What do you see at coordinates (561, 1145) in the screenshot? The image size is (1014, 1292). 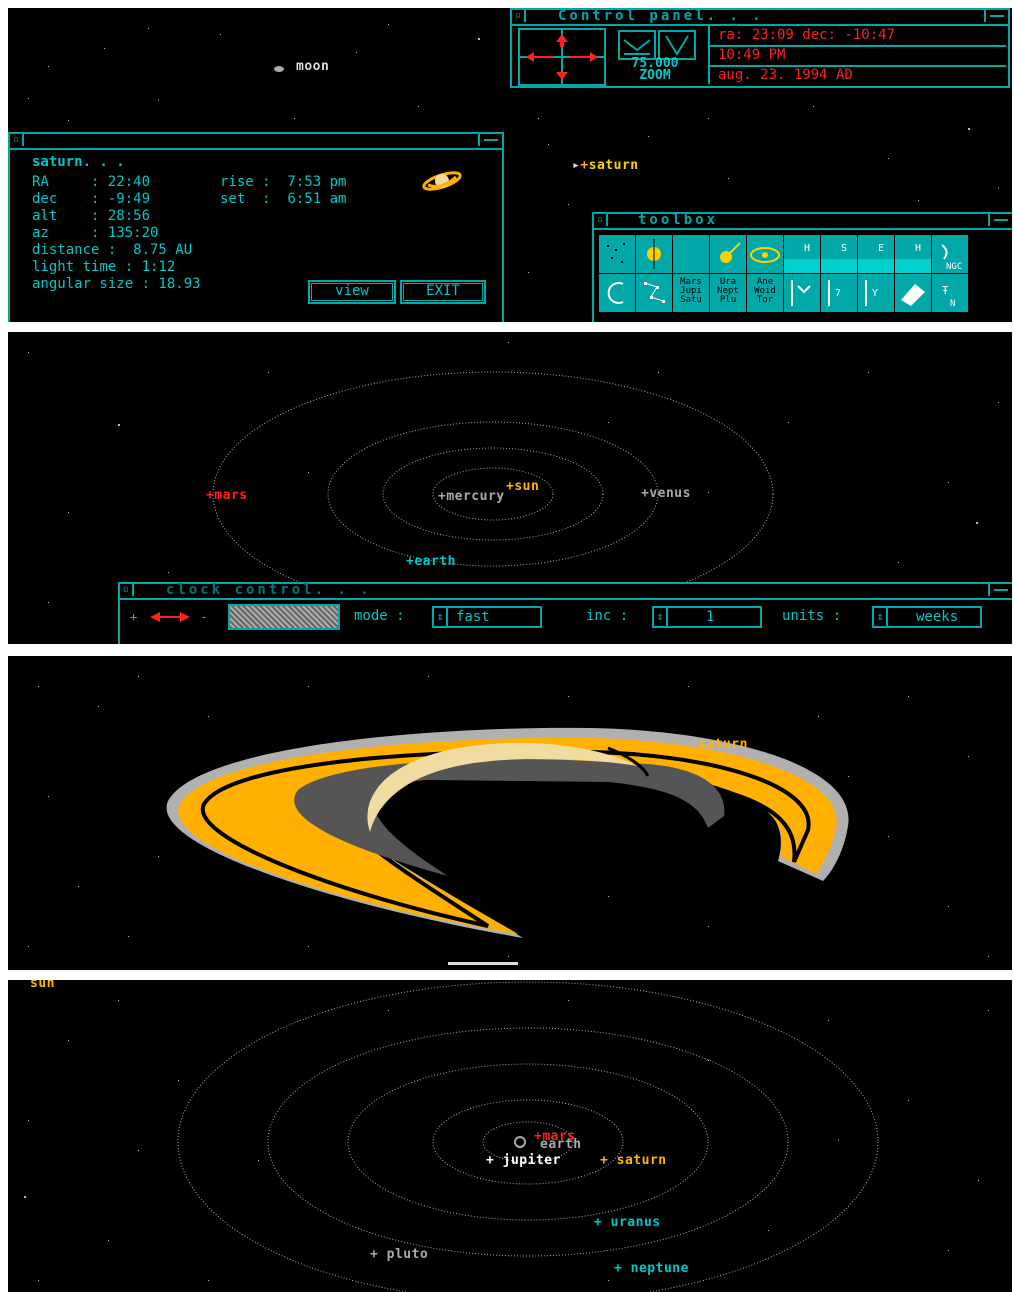 I see `earth-label: earth` at bounding box center [561, 1145].